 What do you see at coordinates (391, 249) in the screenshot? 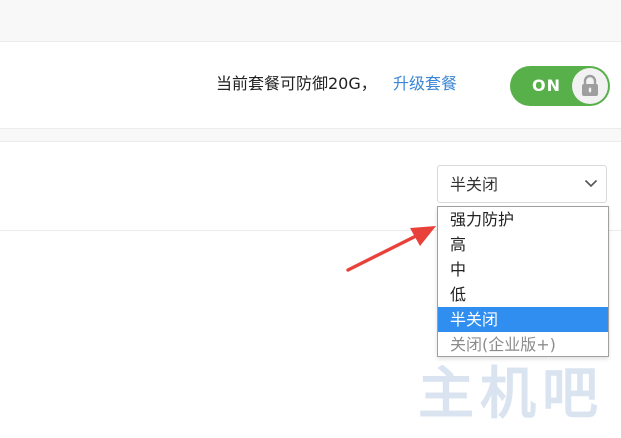
I see `red-arrow-annotation` at bounding box center [391, 249].